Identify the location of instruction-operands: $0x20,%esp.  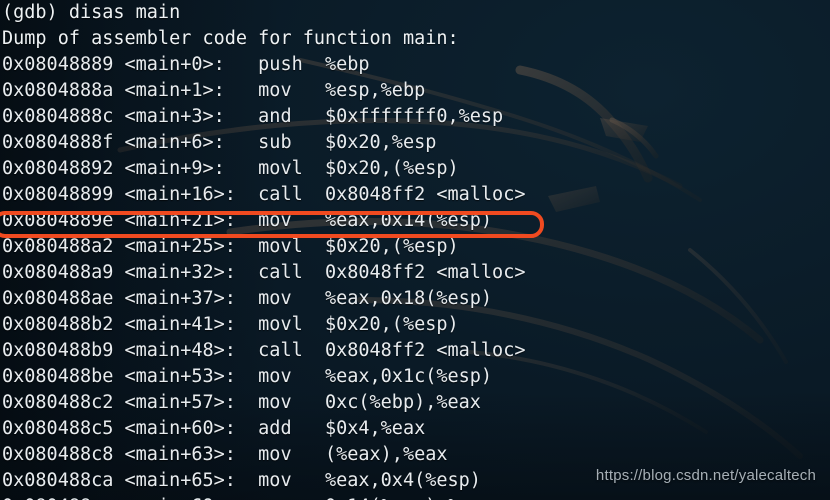
(380, 142).